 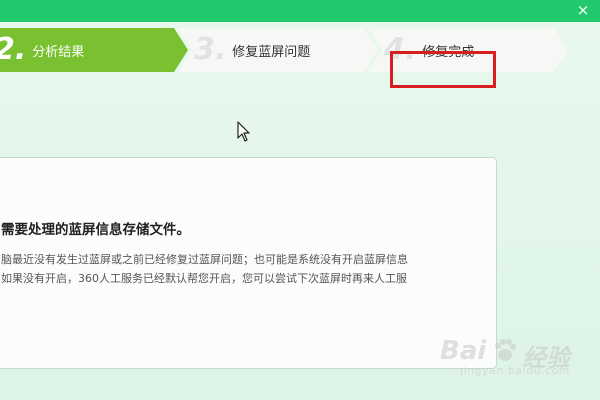 I want to click on step-analyze-results: 2. 分析结果, so click(x=94, y=50).